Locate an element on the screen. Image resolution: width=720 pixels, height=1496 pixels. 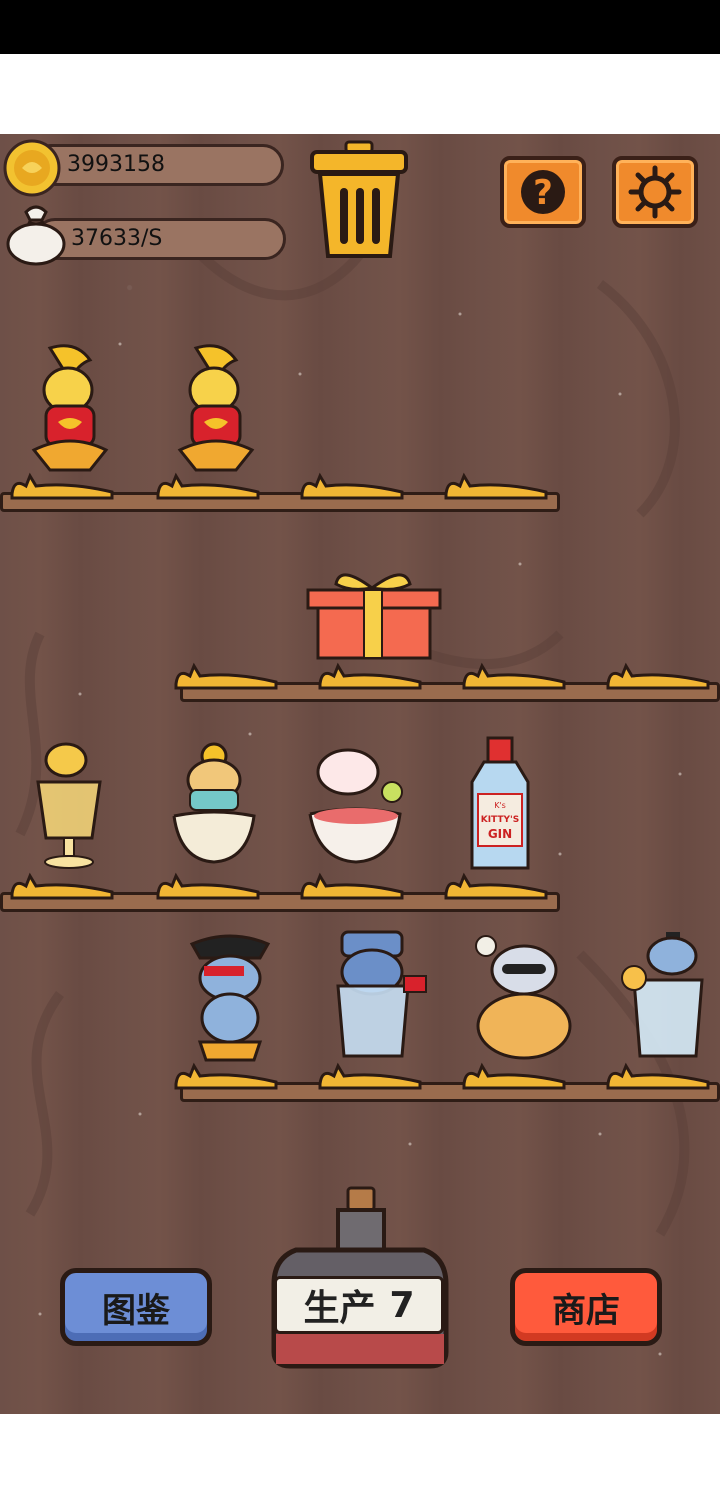
income-rate-counter: 37633/S is located at coordinates (160, 239).